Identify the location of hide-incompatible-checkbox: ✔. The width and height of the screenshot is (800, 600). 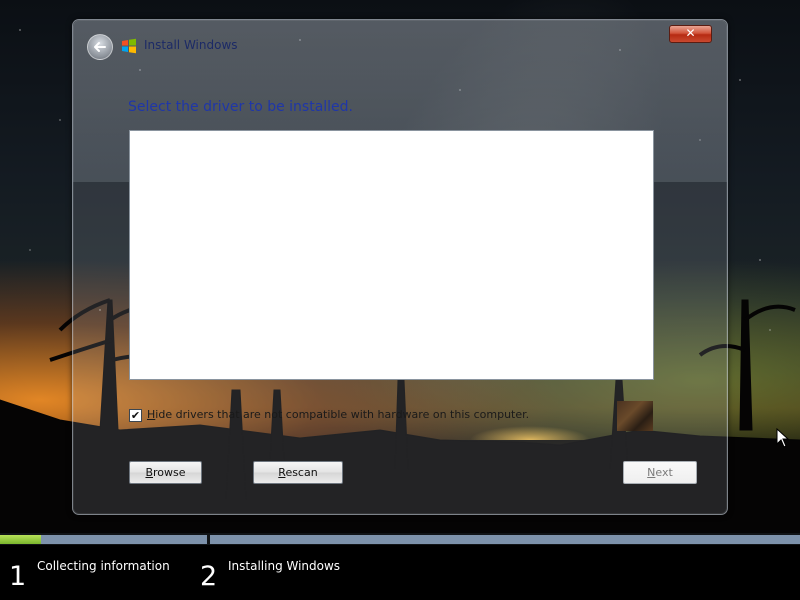
(135, 415).